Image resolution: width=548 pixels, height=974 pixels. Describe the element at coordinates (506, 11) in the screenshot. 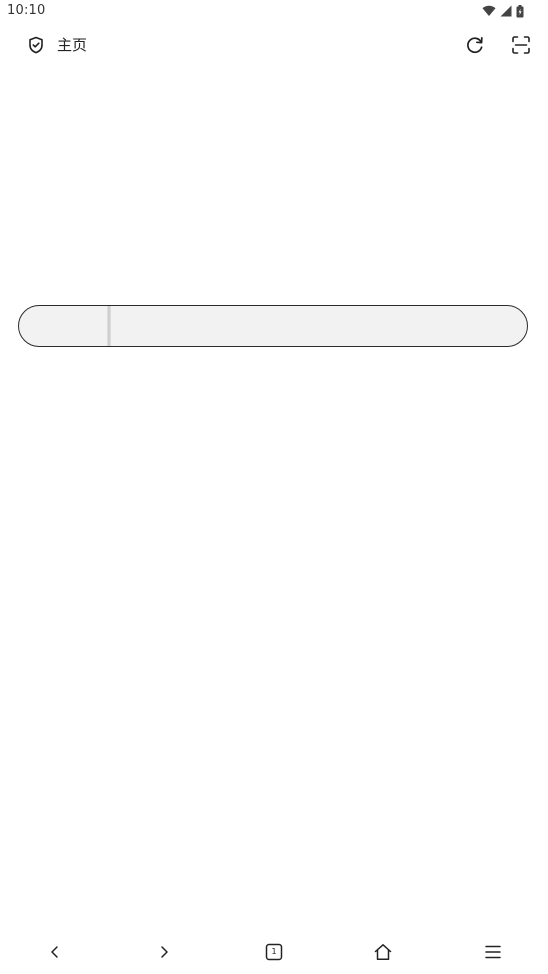

I see `cell-signal-icon` at that location.